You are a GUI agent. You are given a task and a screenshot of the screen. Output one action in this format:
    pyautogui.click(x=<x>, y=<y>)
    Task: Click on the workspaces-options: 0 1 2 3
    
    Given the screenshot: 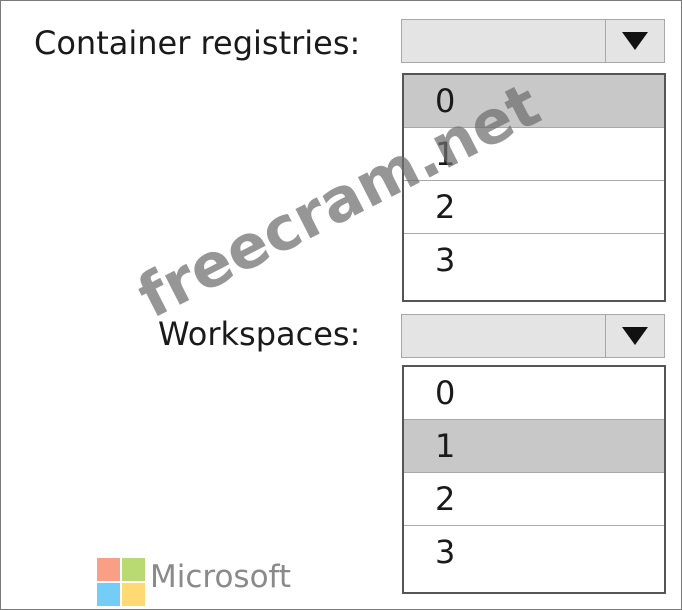 What is the action you would take?
    pyautogui.click(x=534, y=479)
    